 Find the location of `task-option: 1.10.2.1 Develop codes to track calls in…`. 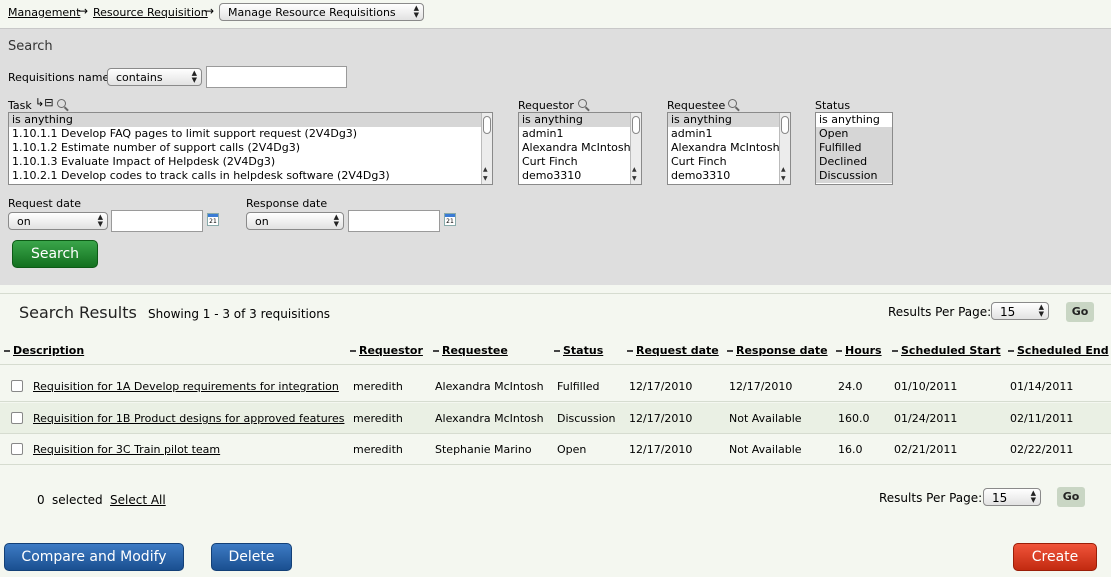

task-option: 1.10.2.1 Develop codes to track calls in… is located at coordinates (250, 176).